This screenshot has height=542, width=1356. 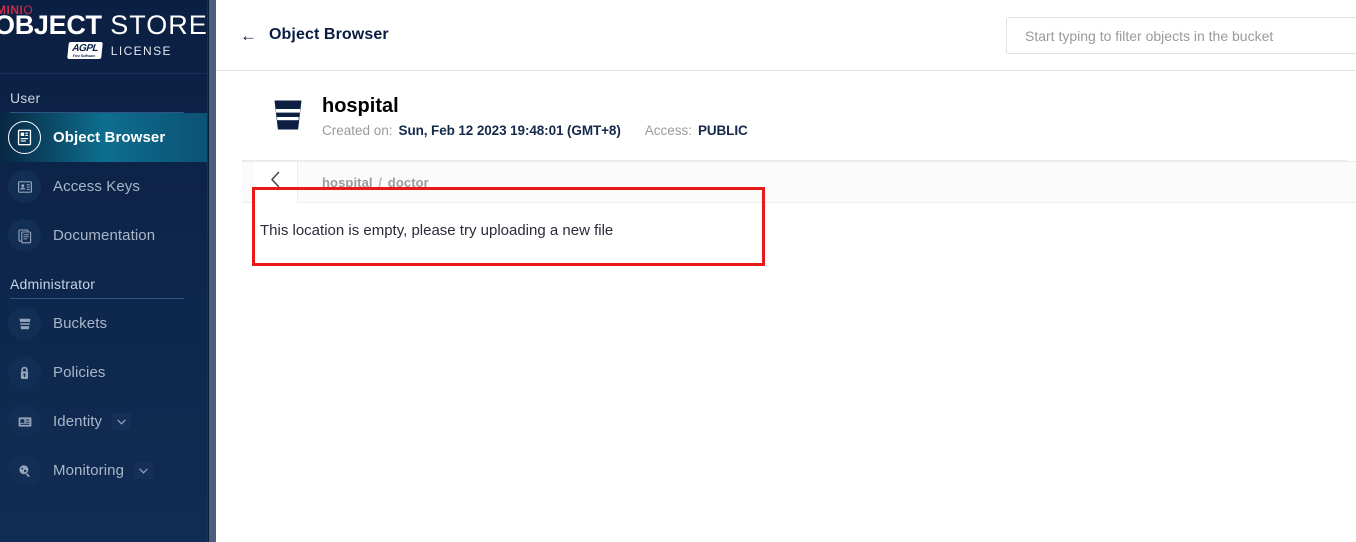 What do you see at coordinates (248, 35) in the screenshot?
I see `back-arrow-icon: ←` at bounding box center [248, 35].